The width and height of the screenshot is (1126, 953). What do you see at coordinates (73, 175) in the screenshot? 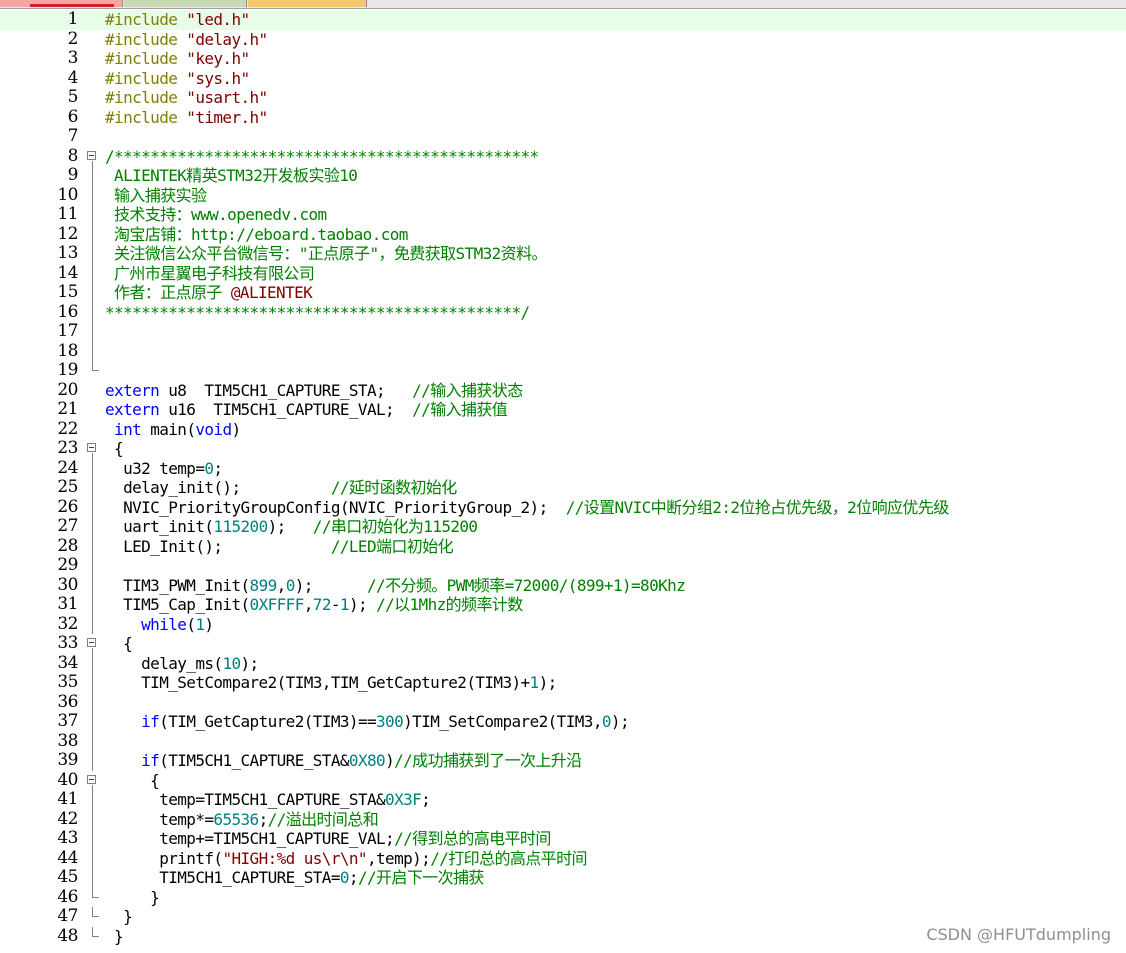
I see `line-number: 9` at bounding box center [73, 175].